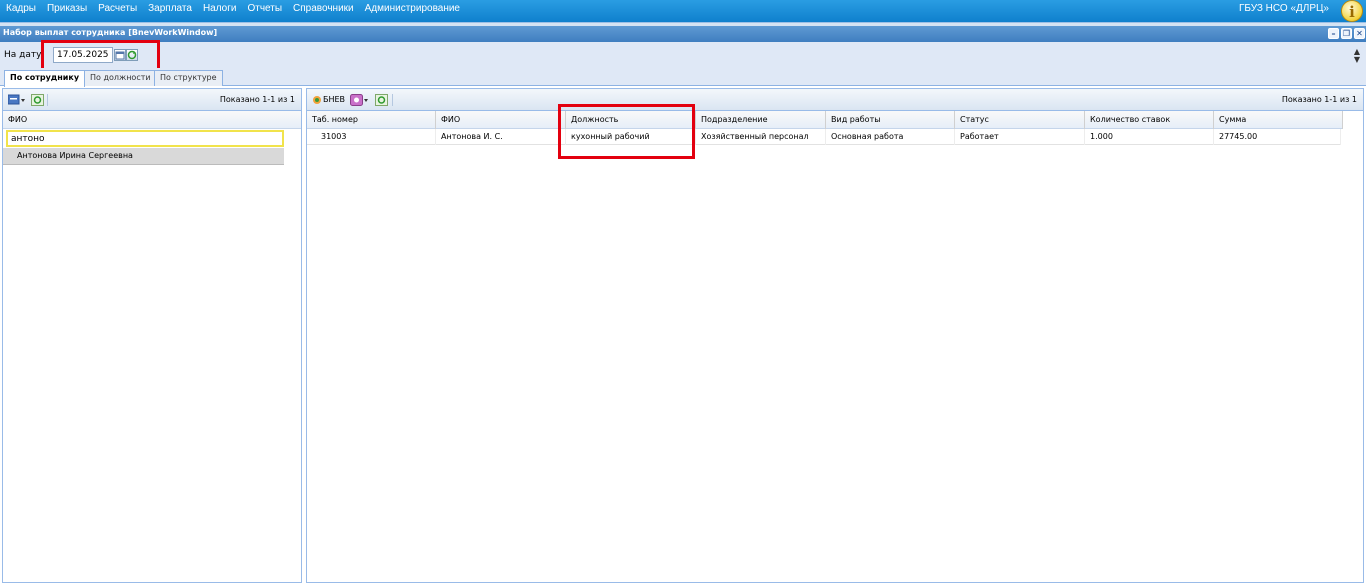 Image resolution: width=1366 pixels, height=586 pixels. What do you see at coordinates (143, 156) in the screenshot?
I see `list-item: Антонова Ирина Сергеевна` at bounding box center [143, 156].